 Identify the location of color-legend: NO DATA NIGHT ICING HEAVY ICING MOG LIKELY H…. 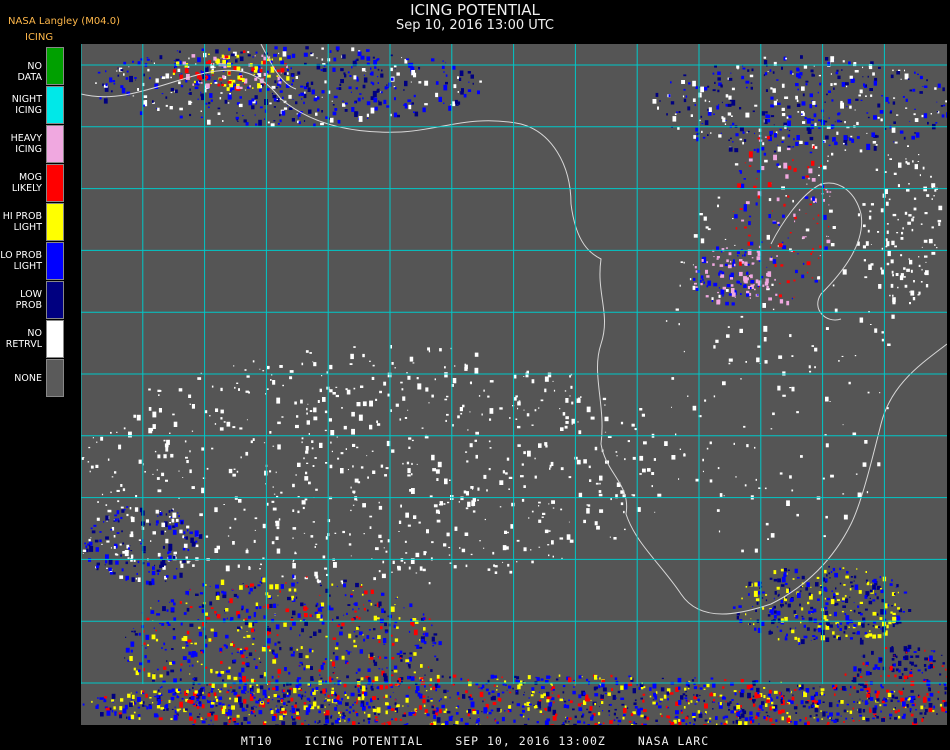
(33, 224).